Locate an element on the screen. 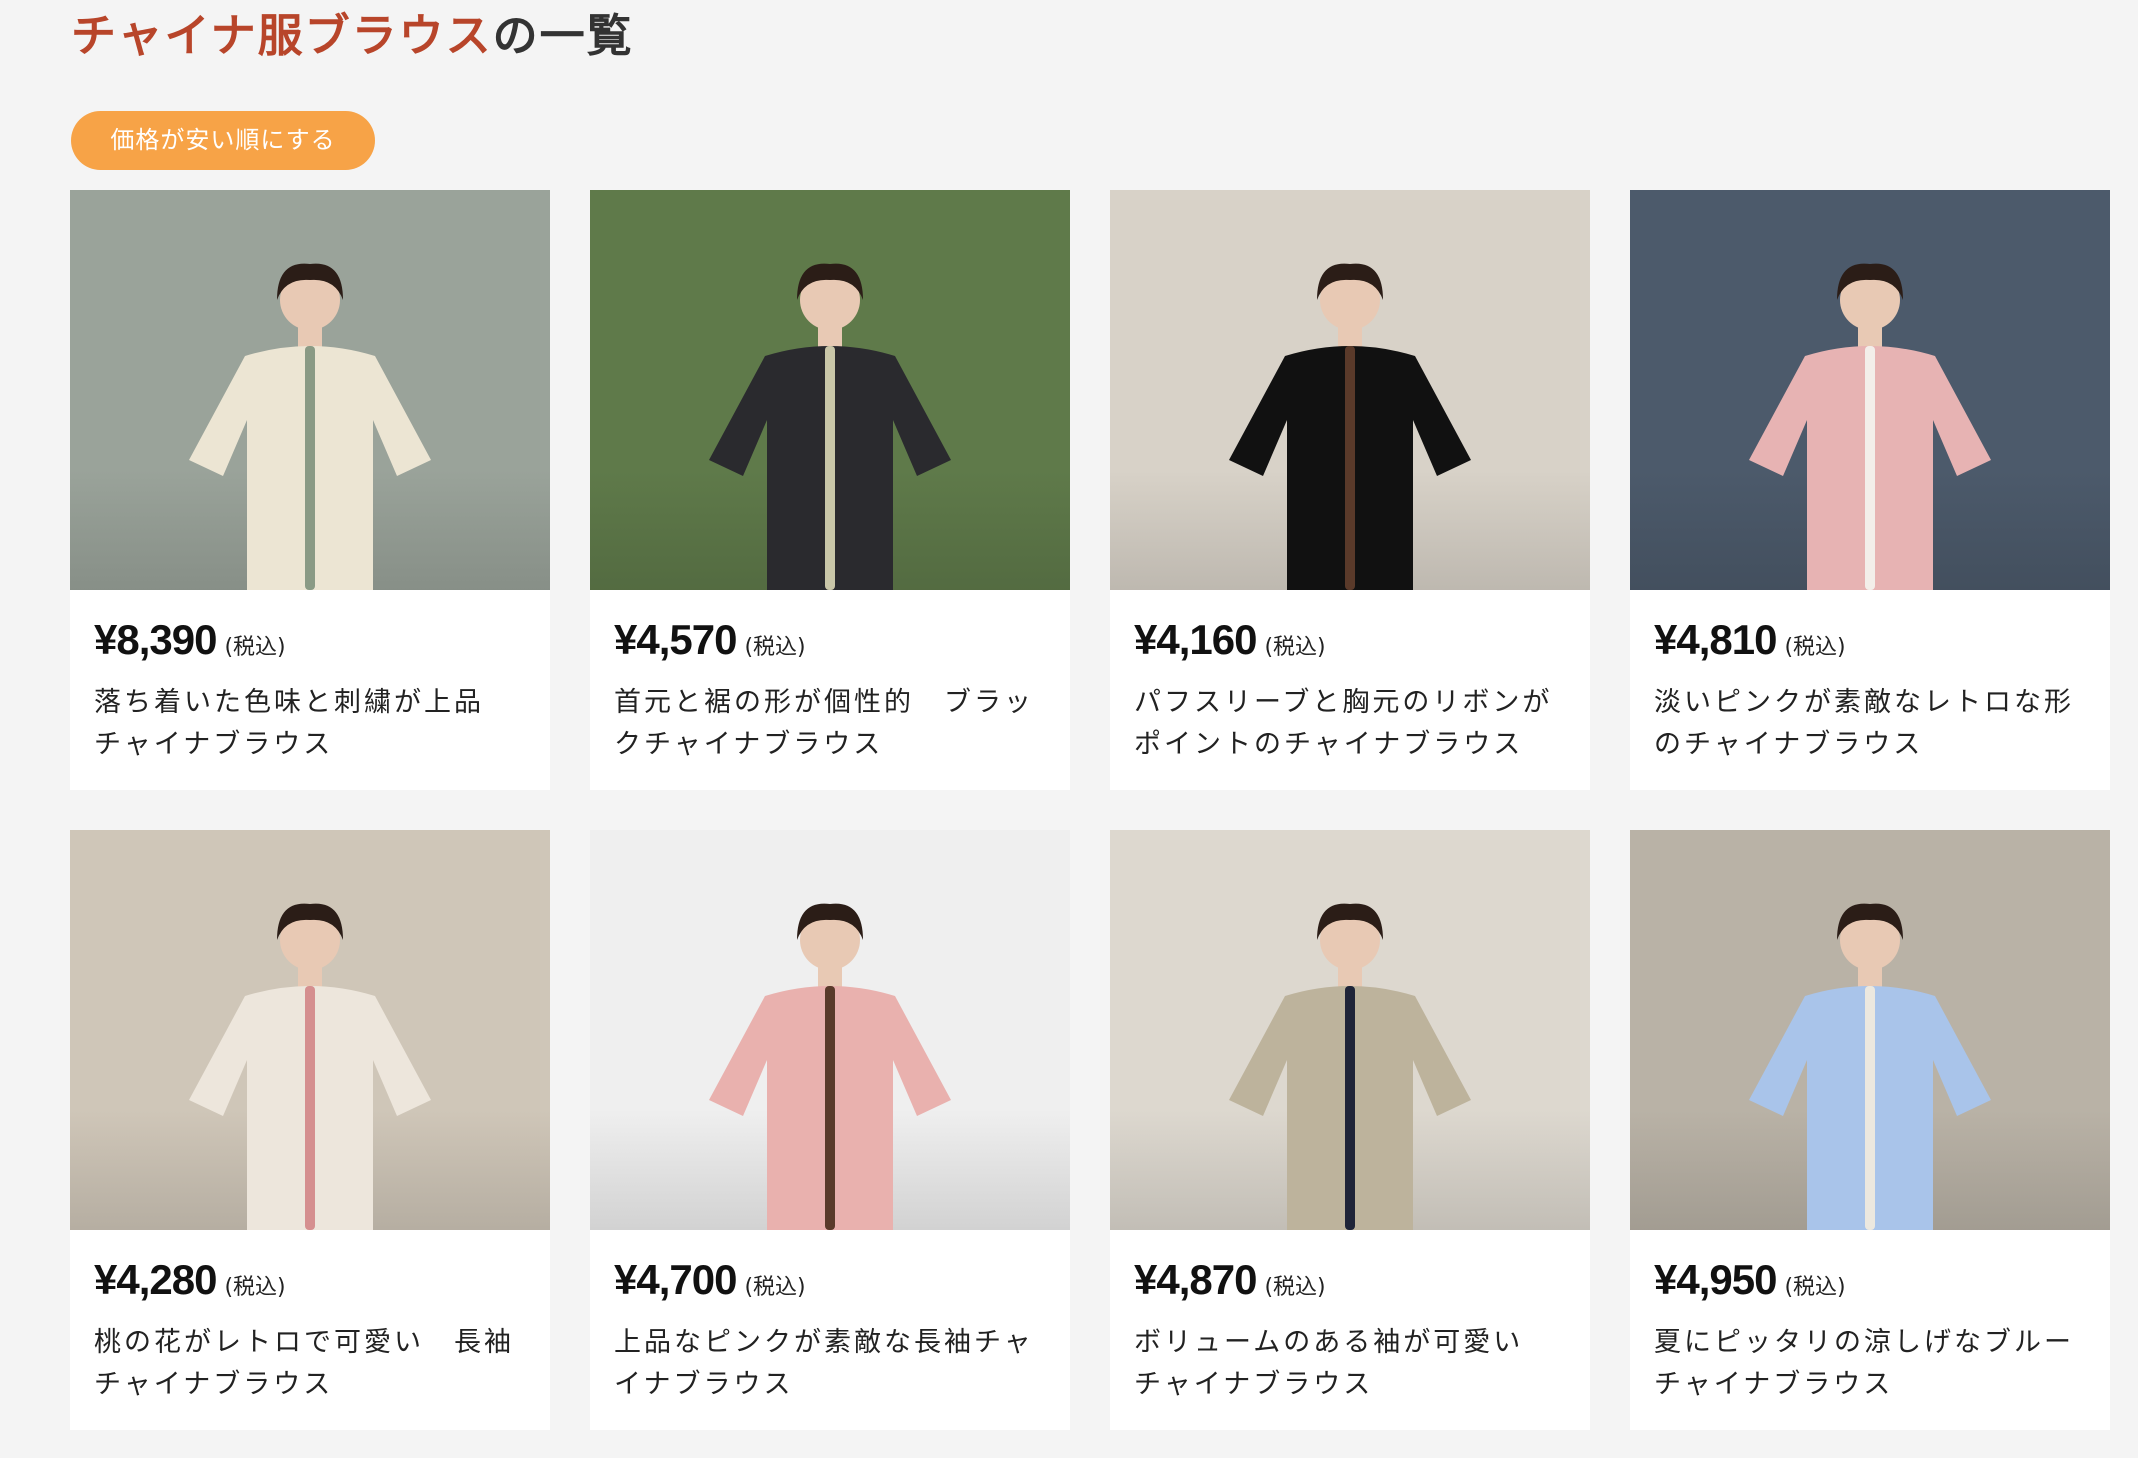 The height and width of the screenshot is (1458, 2138). product-card: ¥4,160 (税込) パフスリーブと胸元のリボンがポイントのチャイナブラウス is located at coordinates (1350, 490).